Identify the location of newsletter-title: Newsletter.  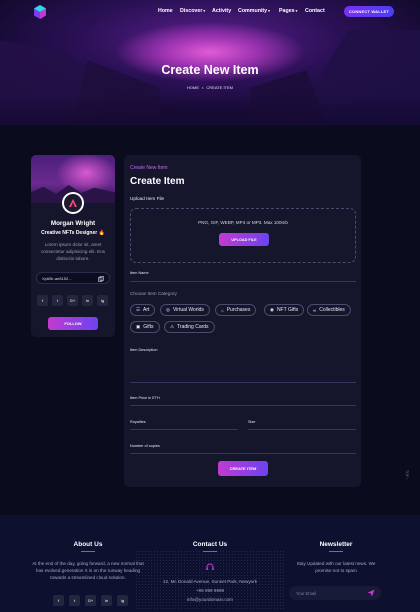
(336, 544).